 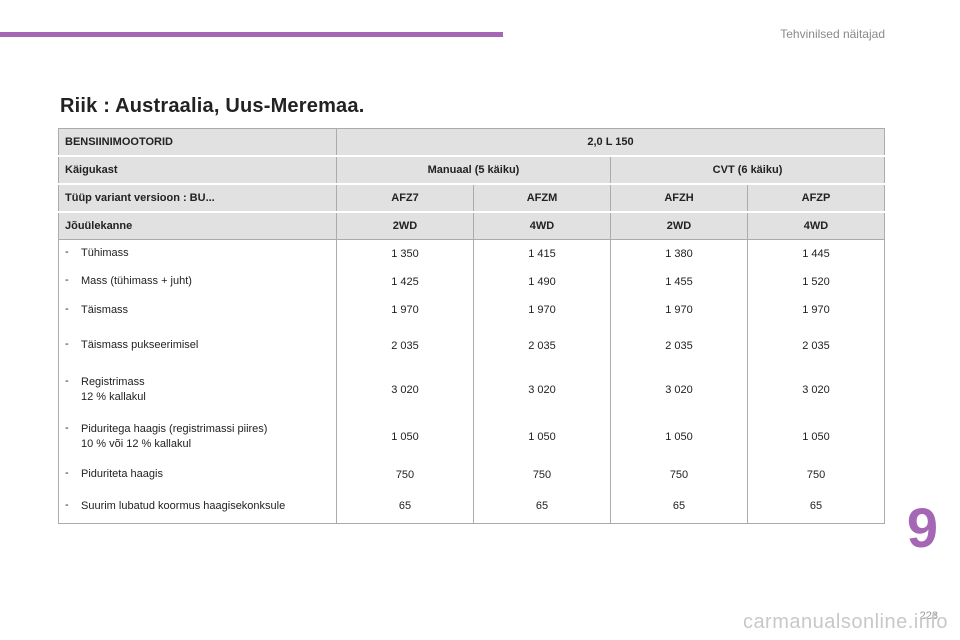 I want to click on variant-cell: AFZM, so click(x=542, y=198).